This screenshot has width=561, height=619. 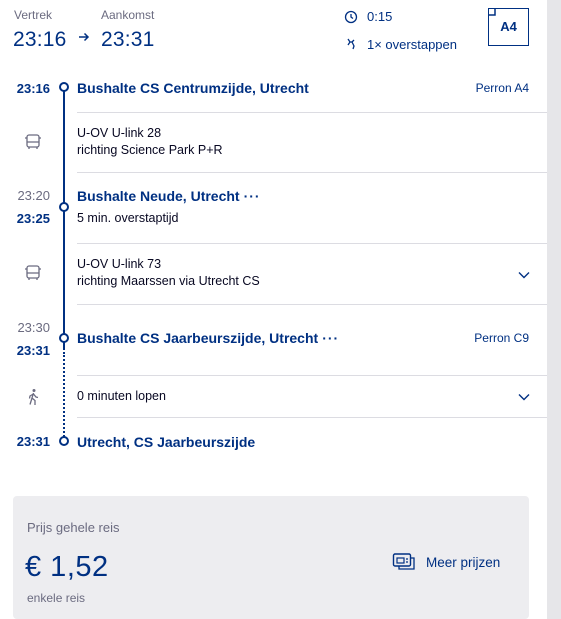 What do you see at coordinates (501, 338) in the screenshot?
I see `stop-platform: Perron C9` at bounding box center [501, 338].